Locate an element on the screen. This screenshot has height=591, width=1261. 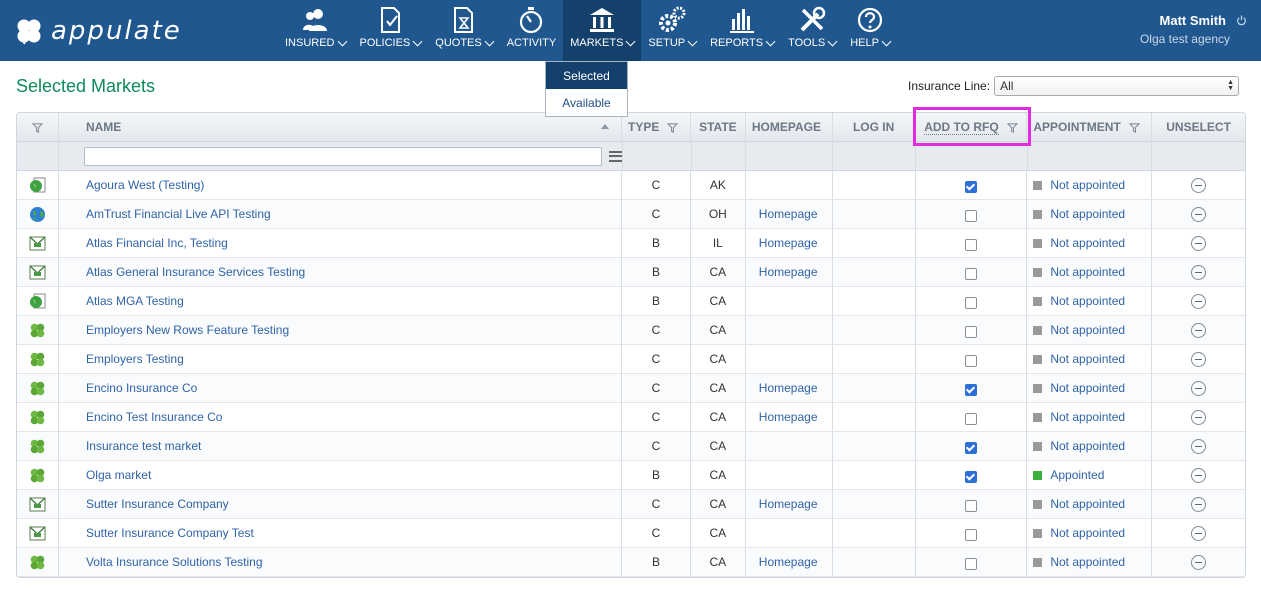
insurance-line-value: All is located at coordinates (1007, 86).